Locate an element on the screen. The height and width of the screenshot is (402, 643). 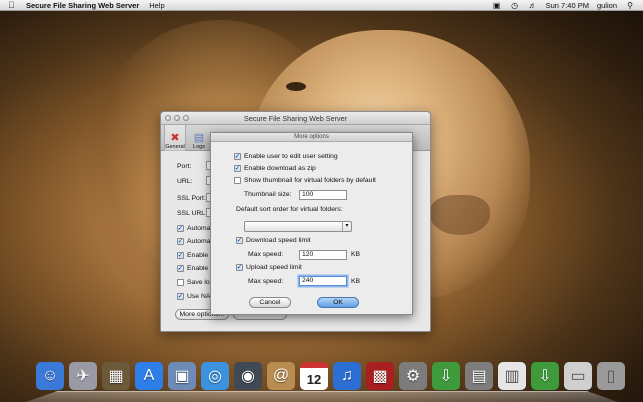
safari-icon: ◎ is located at coordinates (215, 376).